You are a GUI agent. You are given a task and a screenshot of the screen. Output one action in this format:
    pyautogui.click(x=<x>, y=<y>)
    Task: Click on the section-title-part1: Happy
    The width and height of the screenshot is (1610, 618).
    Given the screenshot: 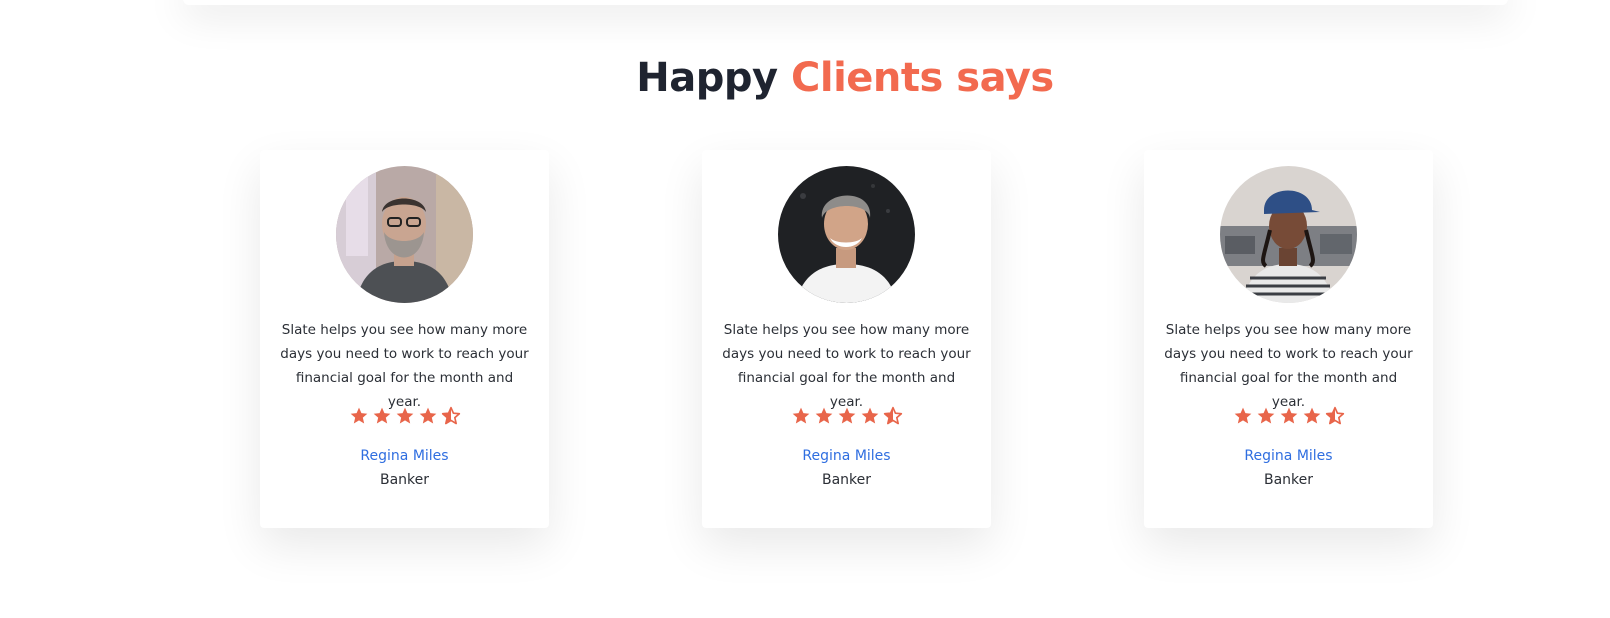 What is the action you would take?
    pyautogui.click(x=707, y=78)
    